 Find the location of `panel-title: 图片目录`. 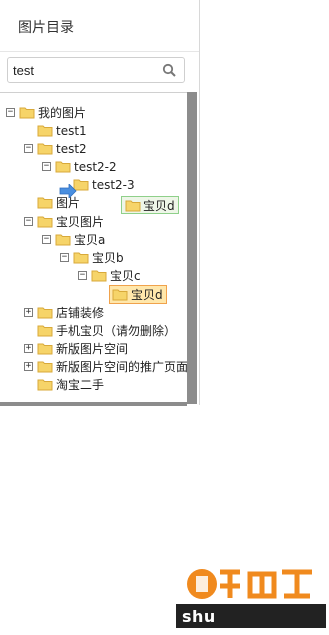

panel-title: 图片目录 is located at coordinates (99, 26).